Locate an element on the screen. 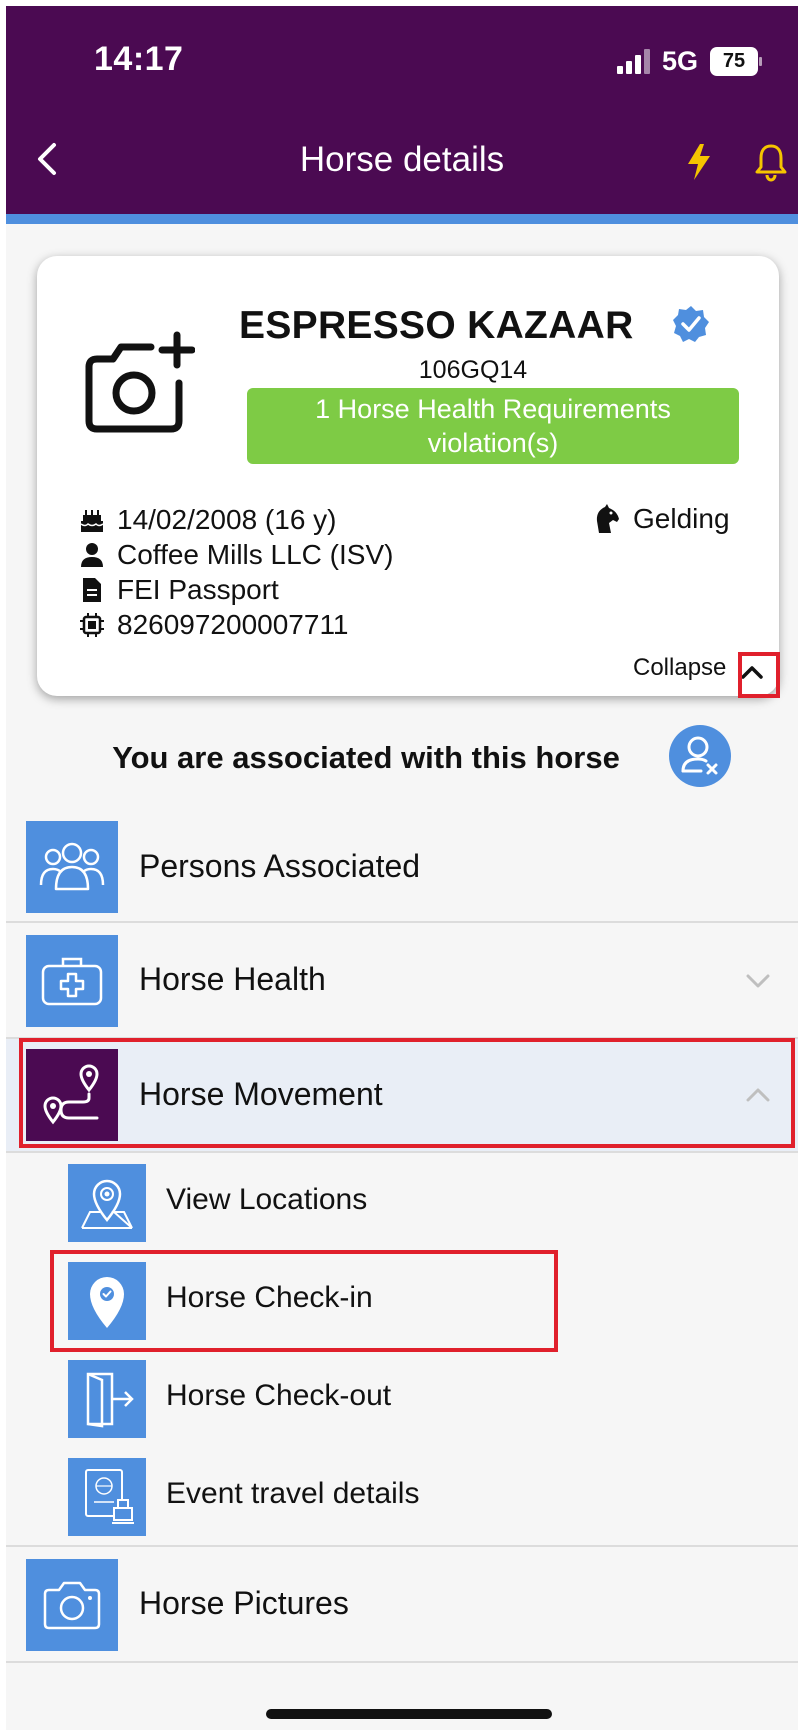 The height and width of the screenshot is (1730, 798). bolt-icon is located at coordinates (699, 162).